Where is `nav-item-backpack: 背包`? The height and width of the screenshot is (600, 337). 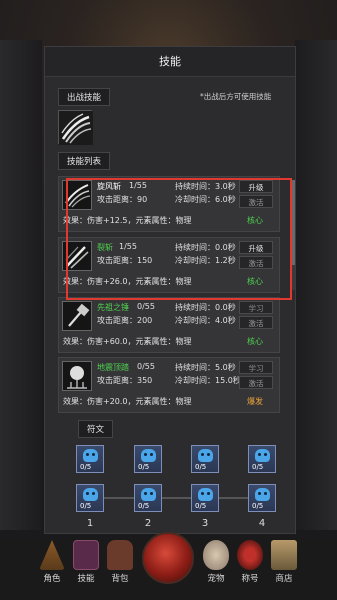
nav-item-backpack: 背包 is located at coordinates (120, 562).